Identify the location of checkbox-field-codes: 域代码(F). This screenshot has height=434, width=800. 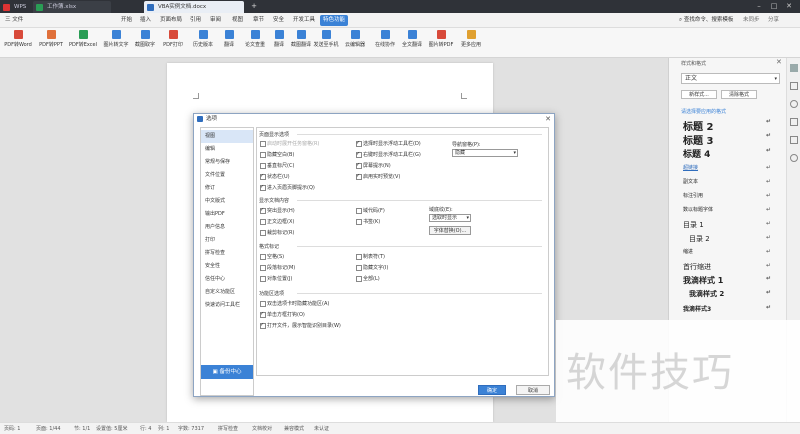
(370, 211).